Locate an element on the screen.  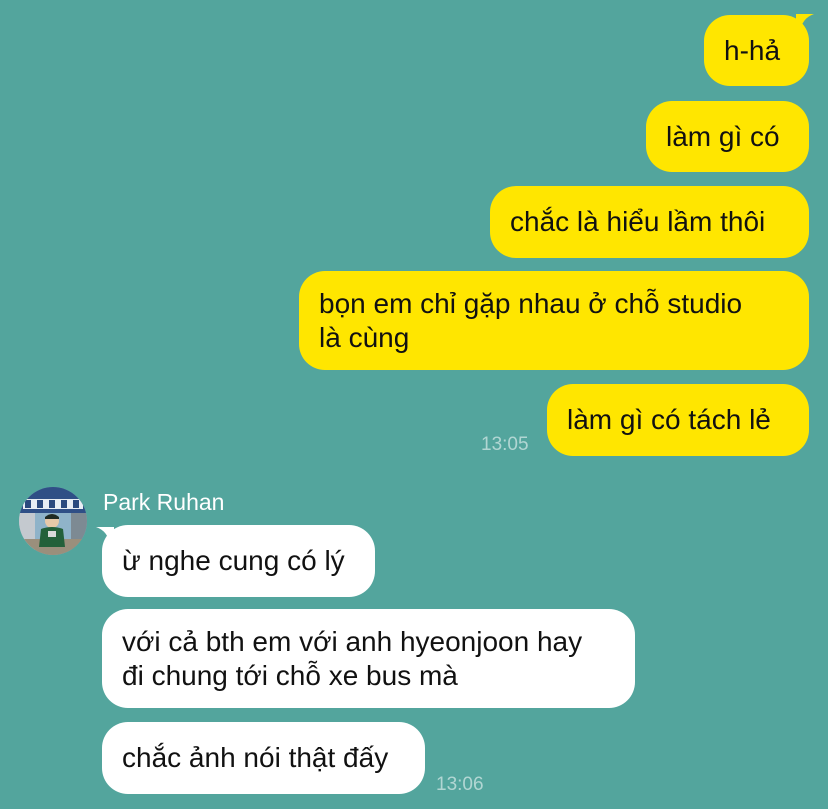
outgoing-message: làm gì có is located at coordinates (727, 136).